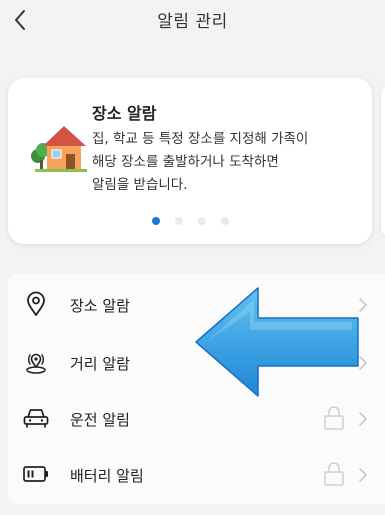  I want to click on menu-item-label: 장소 알람, so click(100, 306).